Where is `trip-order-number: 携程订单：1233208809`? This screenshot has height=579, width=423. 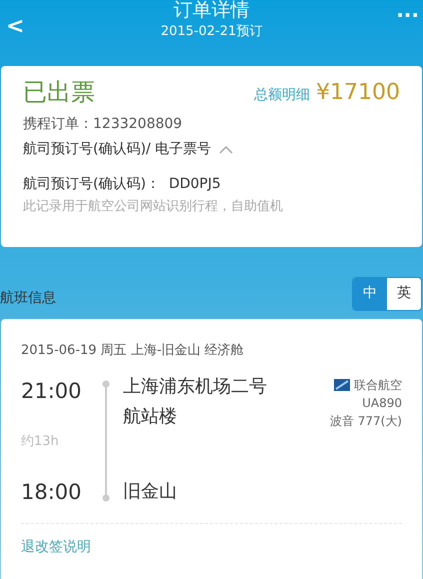
trip-order-number: 携程订单：1233208809 is located at coordinates (103, 124).